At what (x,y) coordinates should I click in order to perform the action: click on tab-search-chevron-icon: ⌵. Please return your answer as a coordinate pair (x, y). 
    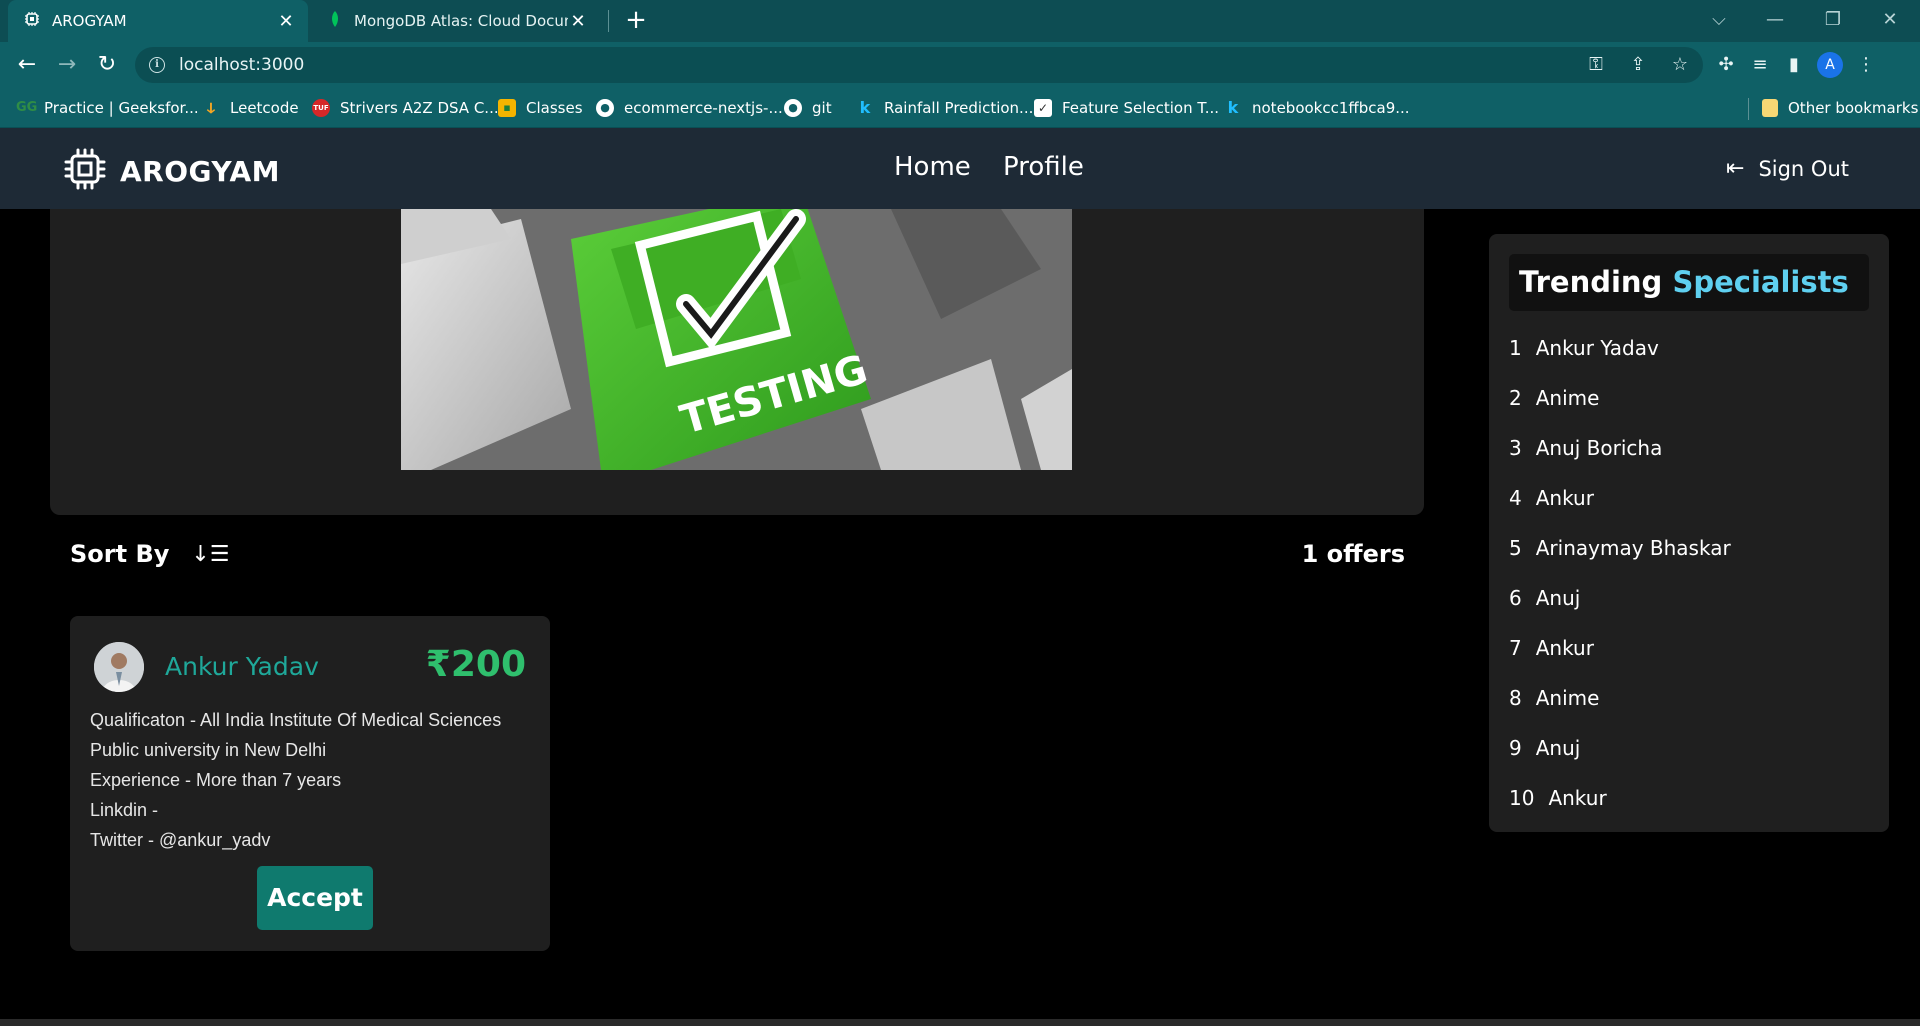
    Looking at the image, I should click on (1719, 20).